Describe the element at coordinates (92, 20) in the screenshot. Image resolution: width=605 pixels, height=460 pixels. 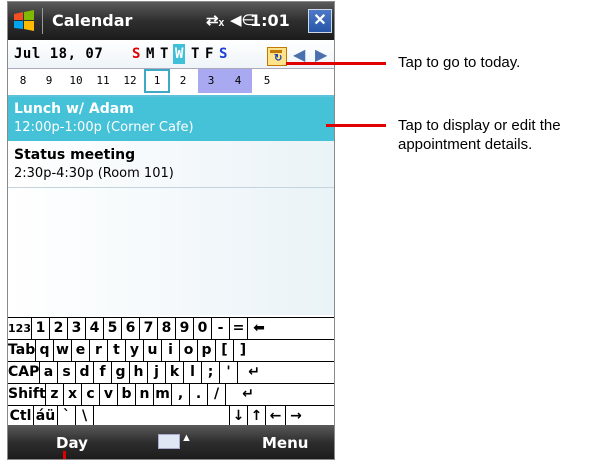
I see `app-title: Calendar` at that location.